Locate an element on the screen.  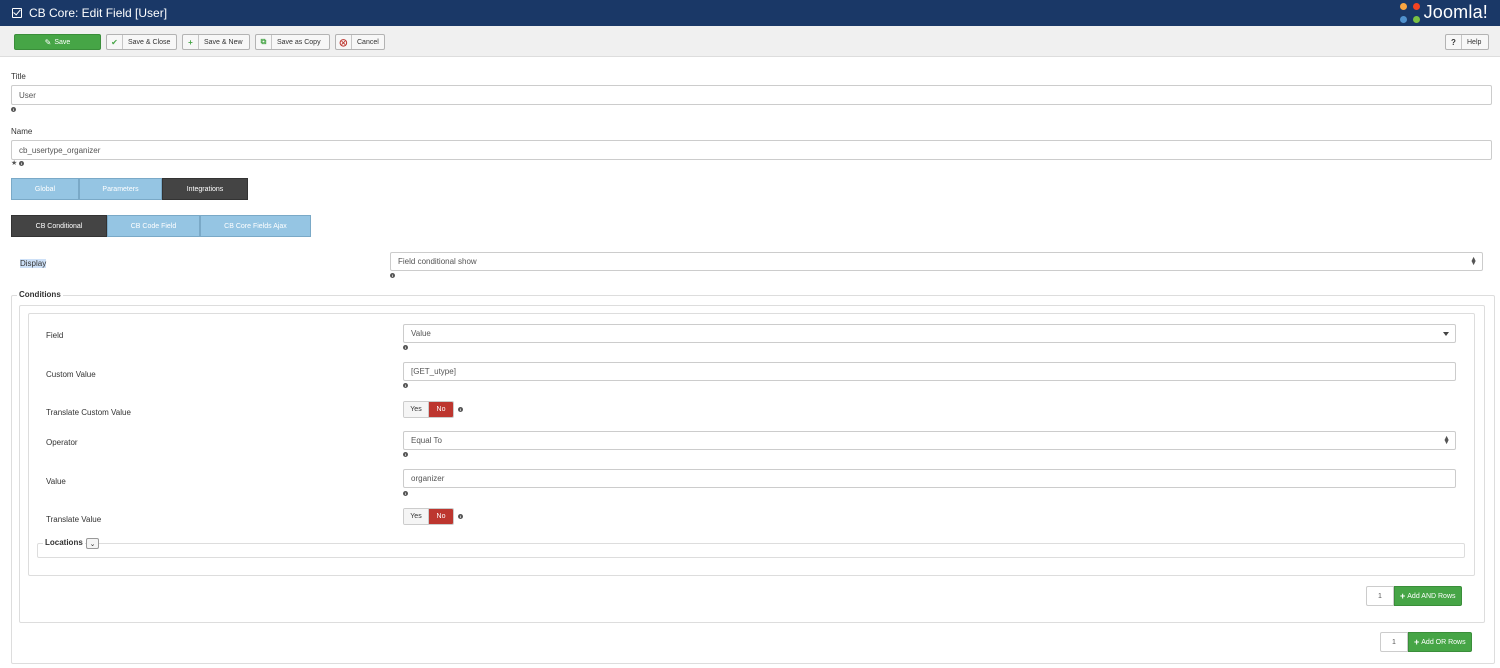
locations-fieldset is located at coordinates (751, 550).